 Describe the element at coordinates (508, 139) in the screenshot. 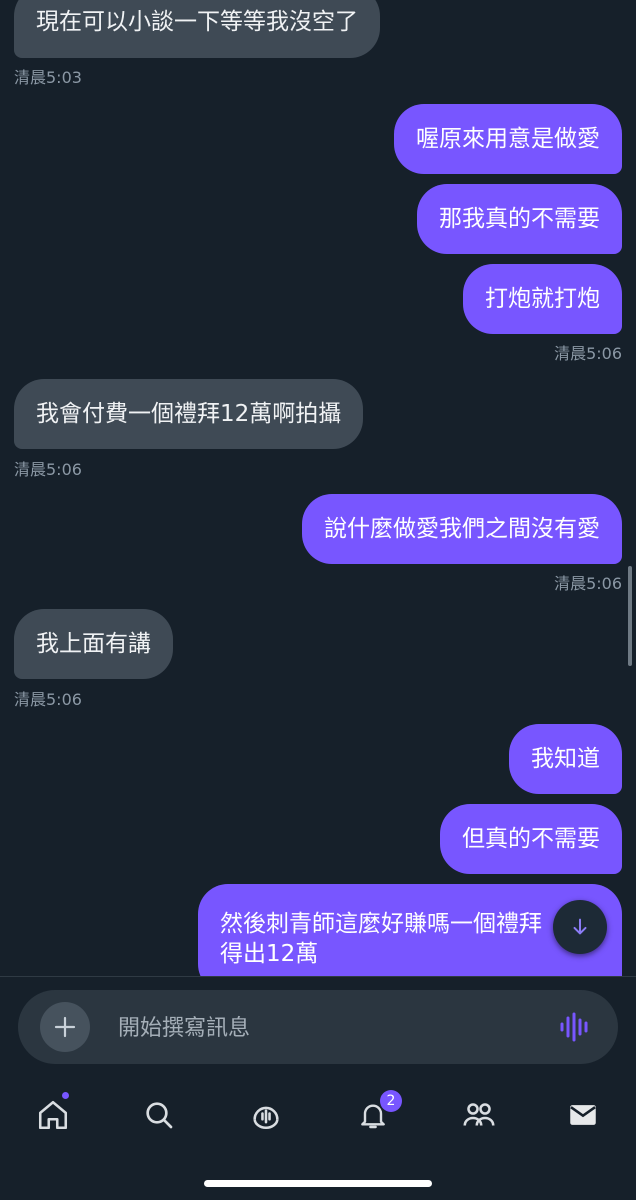

I see `message-bubble: 喔原來用意是做愛` at that location.